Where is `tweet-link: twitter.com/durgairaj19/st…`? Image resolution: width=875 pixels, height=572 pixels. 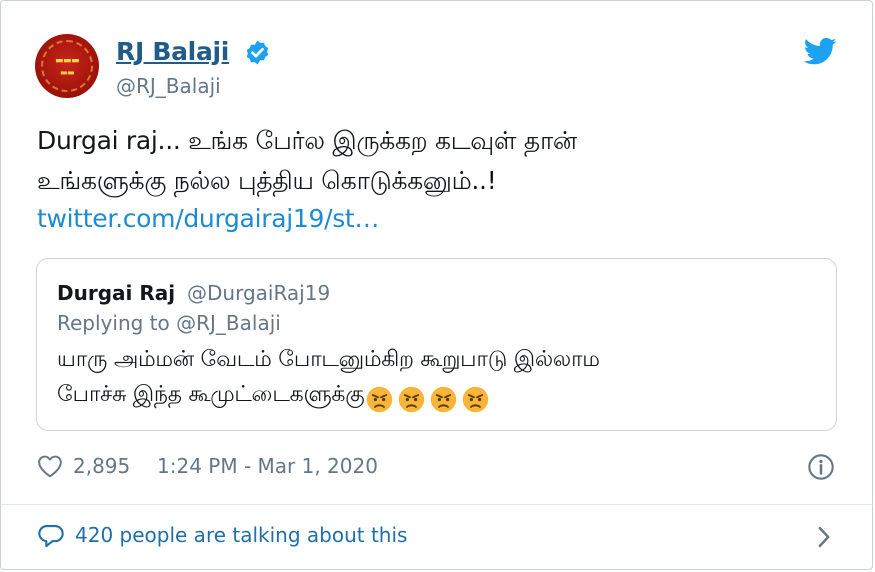
tweet-link: twitter.com/durgairaj19/st… is located at coordinates (208, 218).